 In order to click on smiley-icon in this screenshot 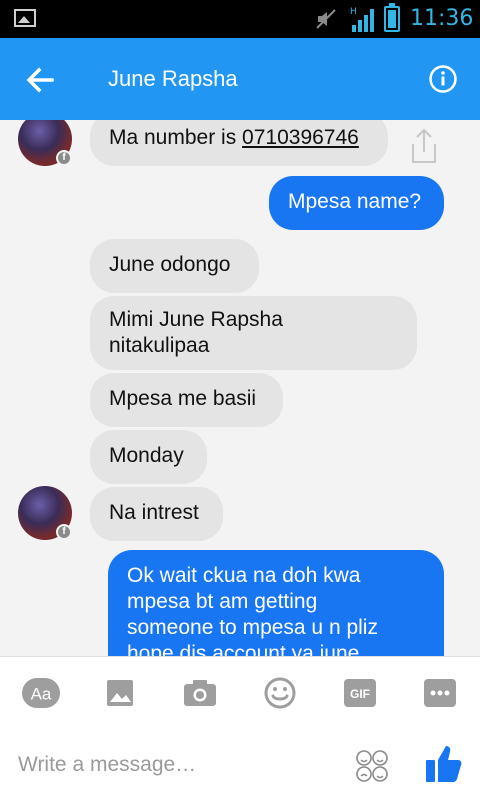, I will do `click(280, 693)`.